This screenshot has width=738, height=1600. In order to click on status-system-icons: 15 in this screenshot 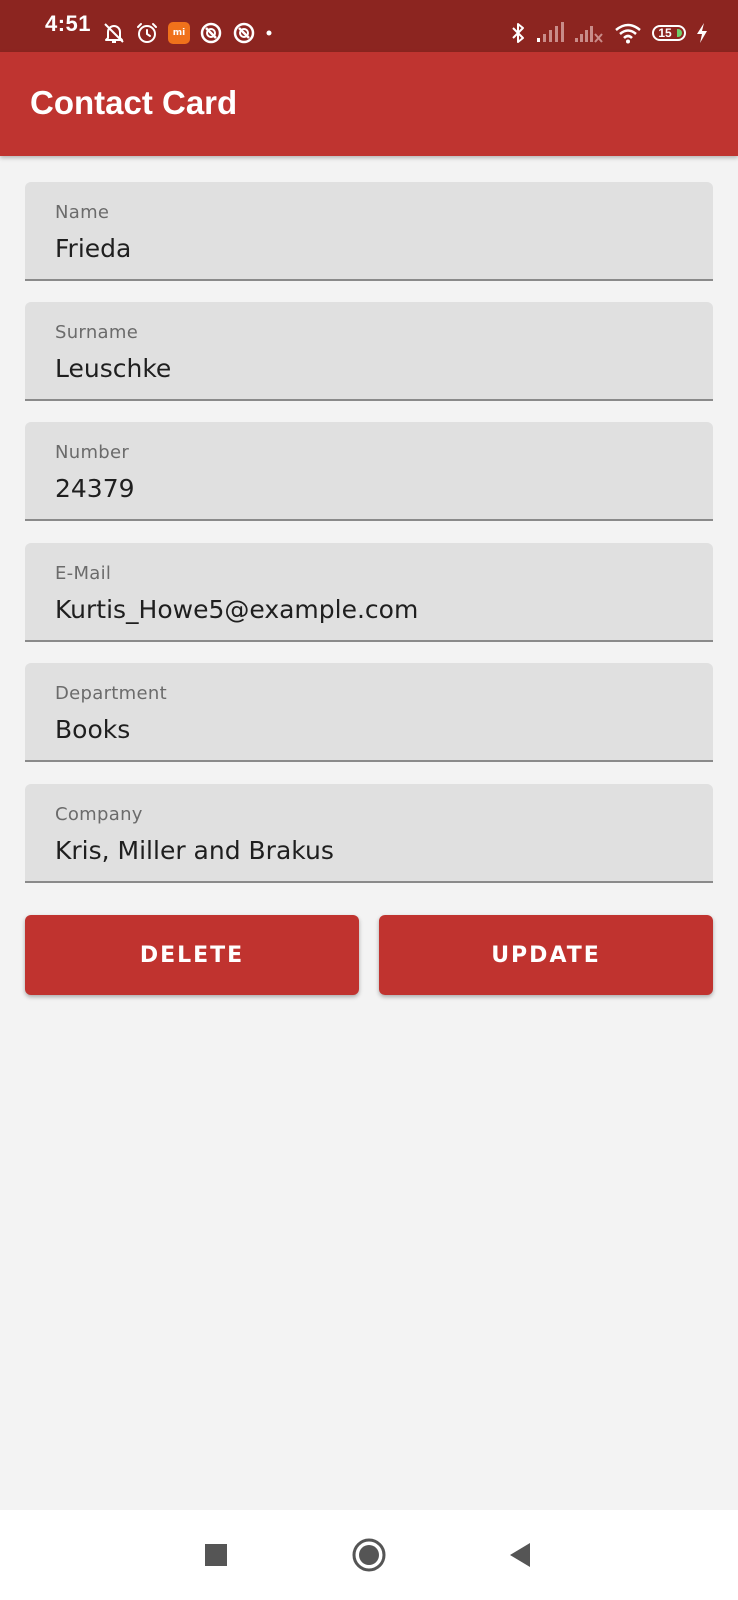, I will do `click(609, 33)`.